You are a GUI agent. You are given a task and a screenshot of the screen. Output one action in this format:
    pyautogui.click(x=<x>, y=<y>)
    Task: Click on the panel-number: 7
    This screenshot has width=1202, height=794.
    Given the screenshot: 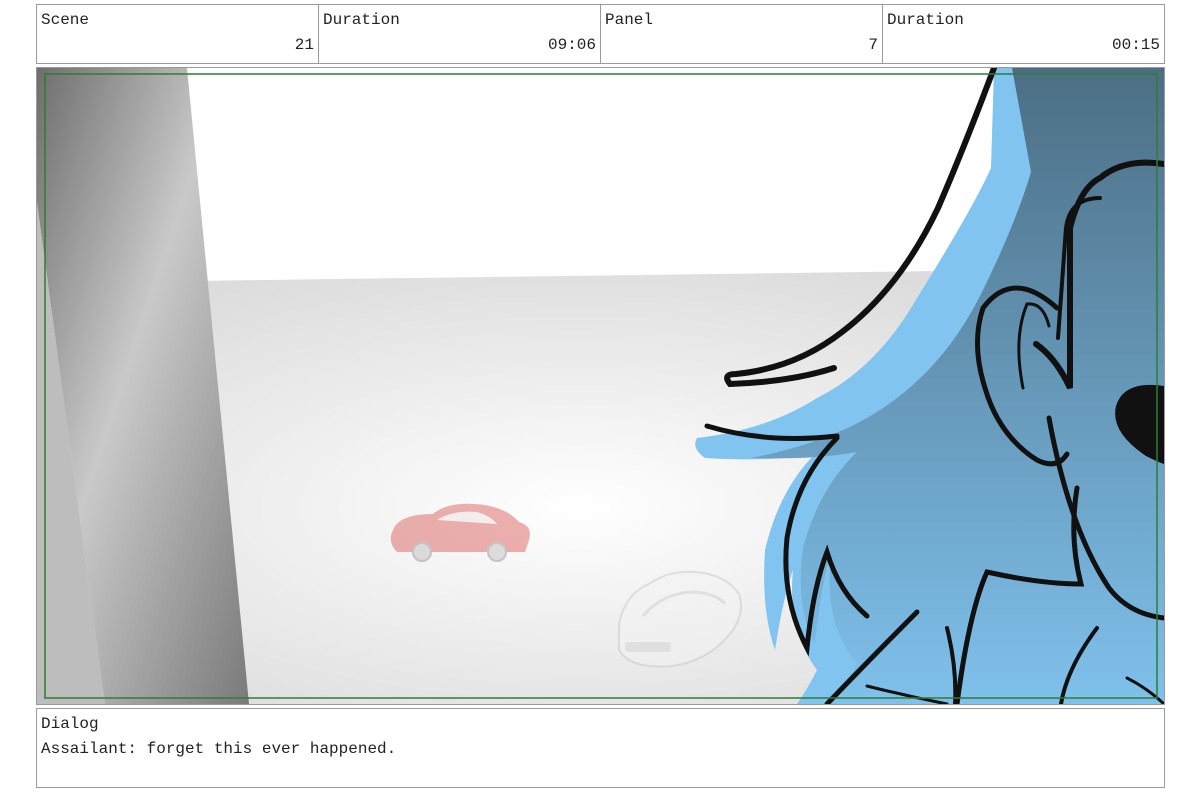 What is the action you would take?
    pyautogui.click(x=873, y=45)
    